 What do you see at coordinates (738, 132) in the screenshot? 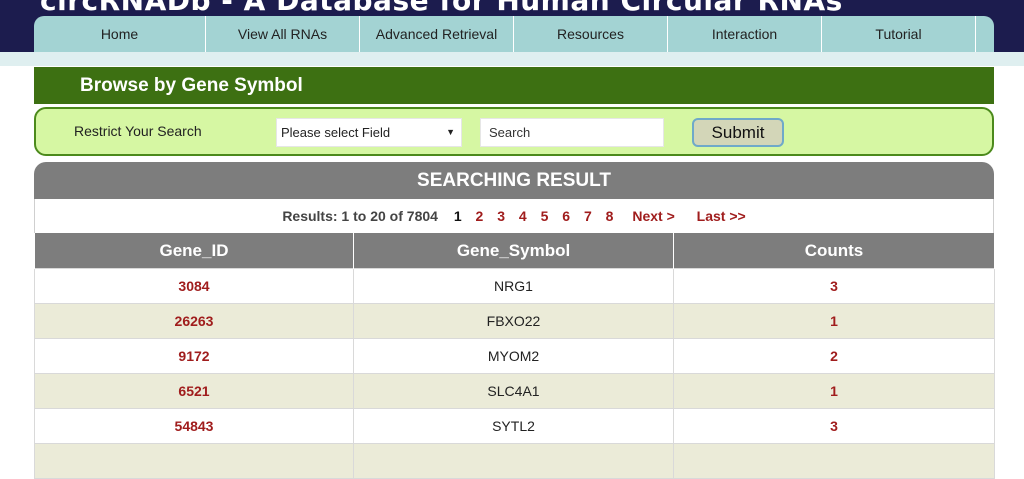
I see `submit-button: Submit` at bounding box center [738, 132].